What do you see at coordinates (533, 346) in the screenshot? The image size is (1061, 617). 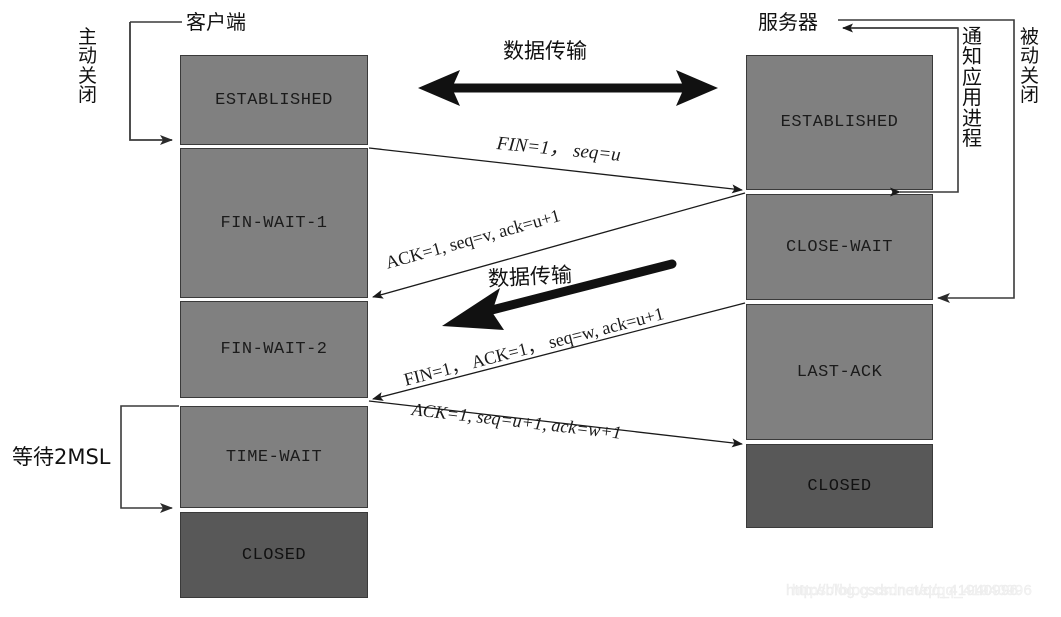 I see `message-label-fin-ack-2: FIN=1， ACK=1， seq=w, ack=u+1` at bounding box center [533, 346].